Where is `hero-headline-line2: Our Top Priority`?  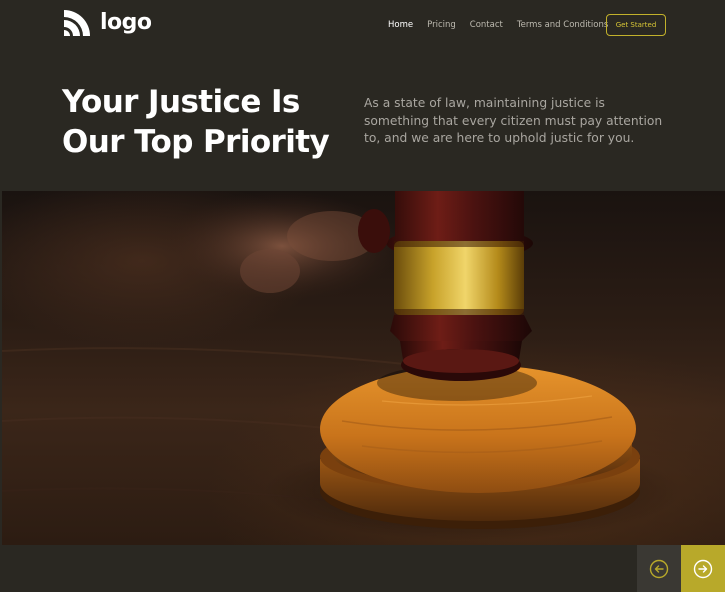 hero-headline-line2: Our Top Priority is located at coordinates (196, 142).